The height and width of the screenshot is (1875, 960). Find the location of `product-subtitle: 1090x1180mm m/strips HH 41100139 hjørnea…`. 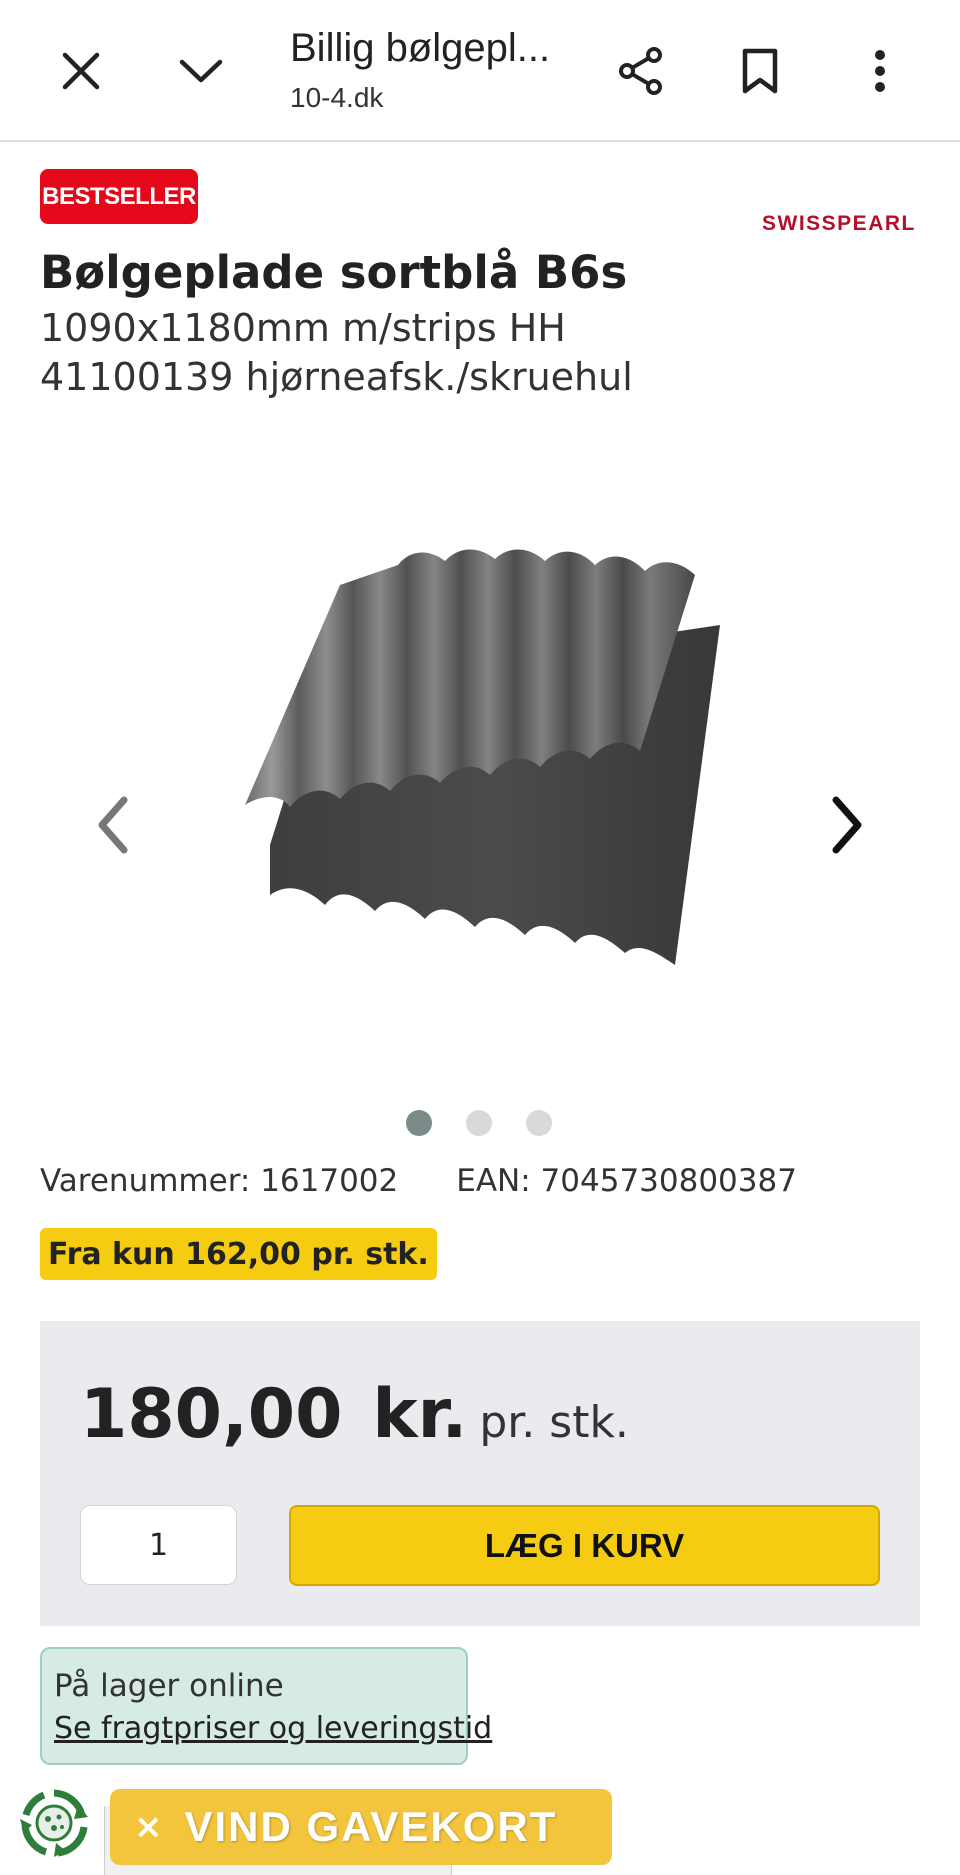

product-subtitle: 1090x1180mm m/strips HH 41100139 hjørnea… is located at coordinates (336, 353).